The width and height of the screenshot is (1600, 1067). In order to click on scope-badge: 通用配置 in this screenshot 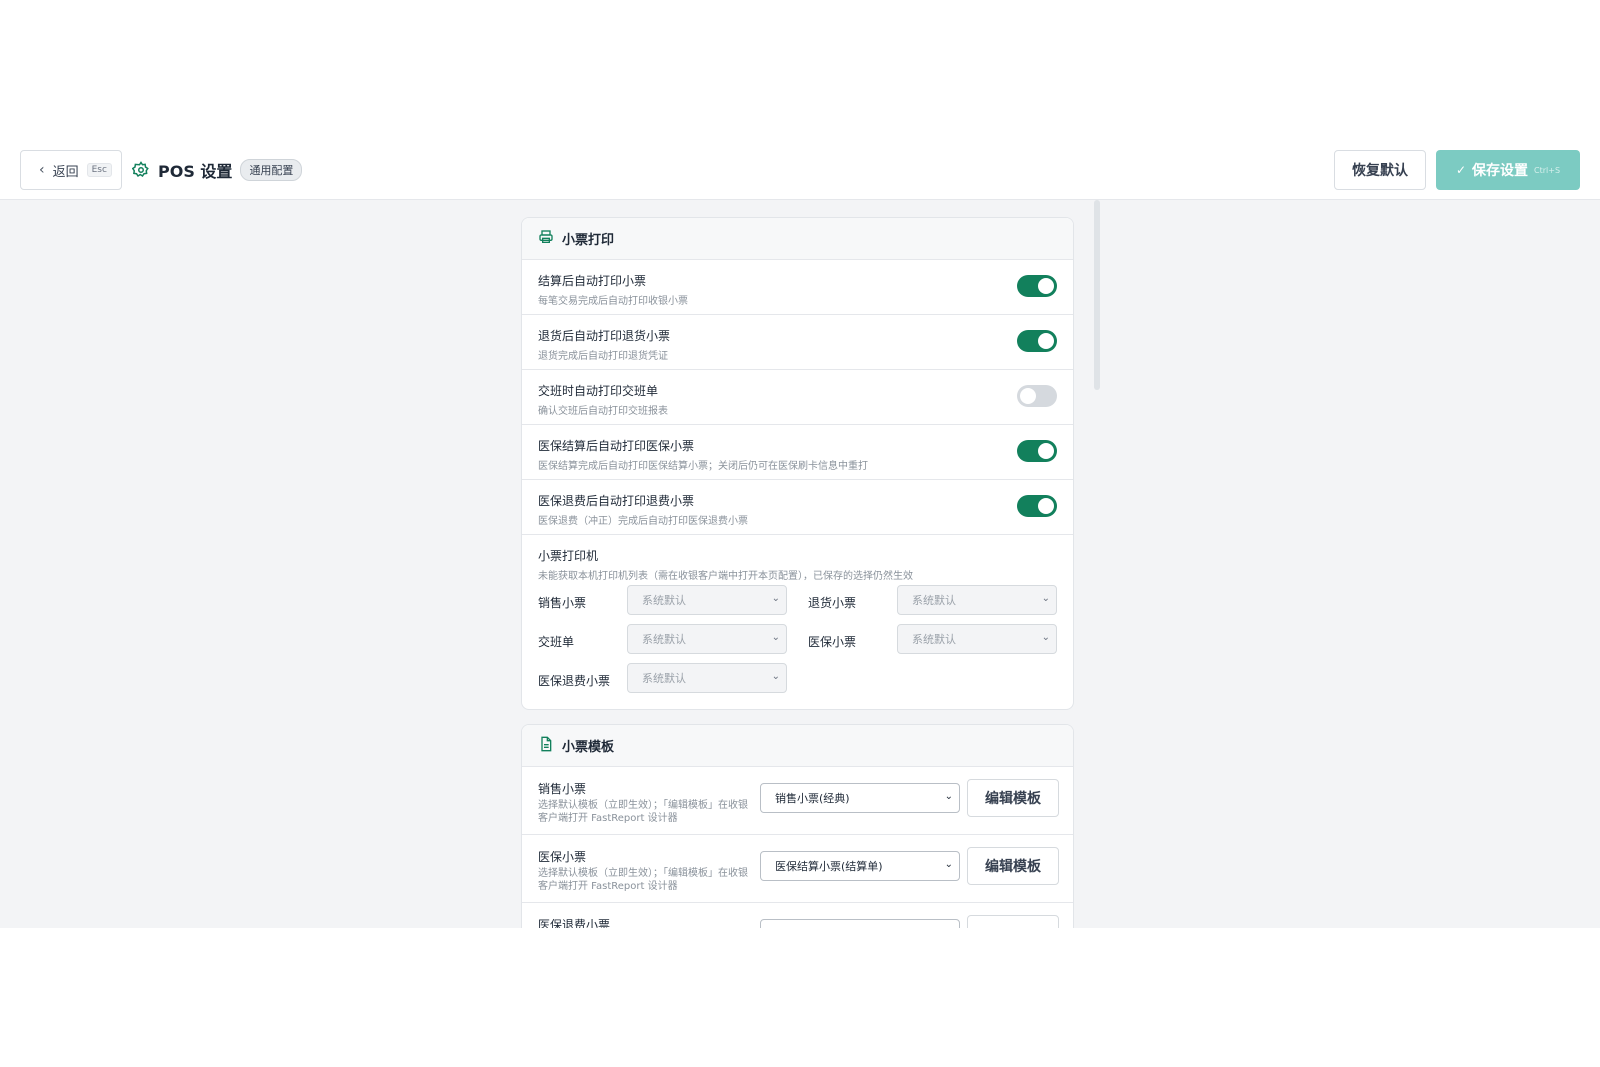, I will do `click(271, 170)`.